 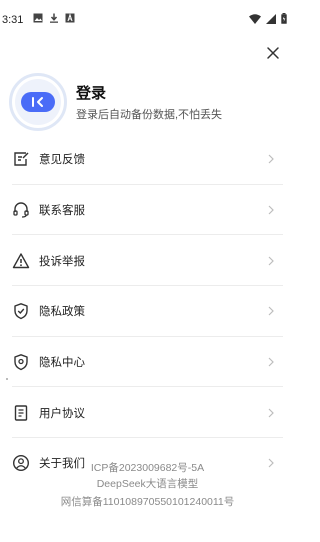 I want to click on location-shield-icon, so click(x=21, y=362).